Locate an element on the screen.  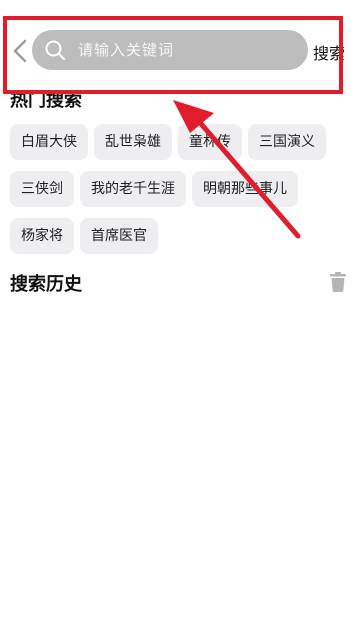
hot-tag: 白眉大侠 is located at coordinates (49, 142).